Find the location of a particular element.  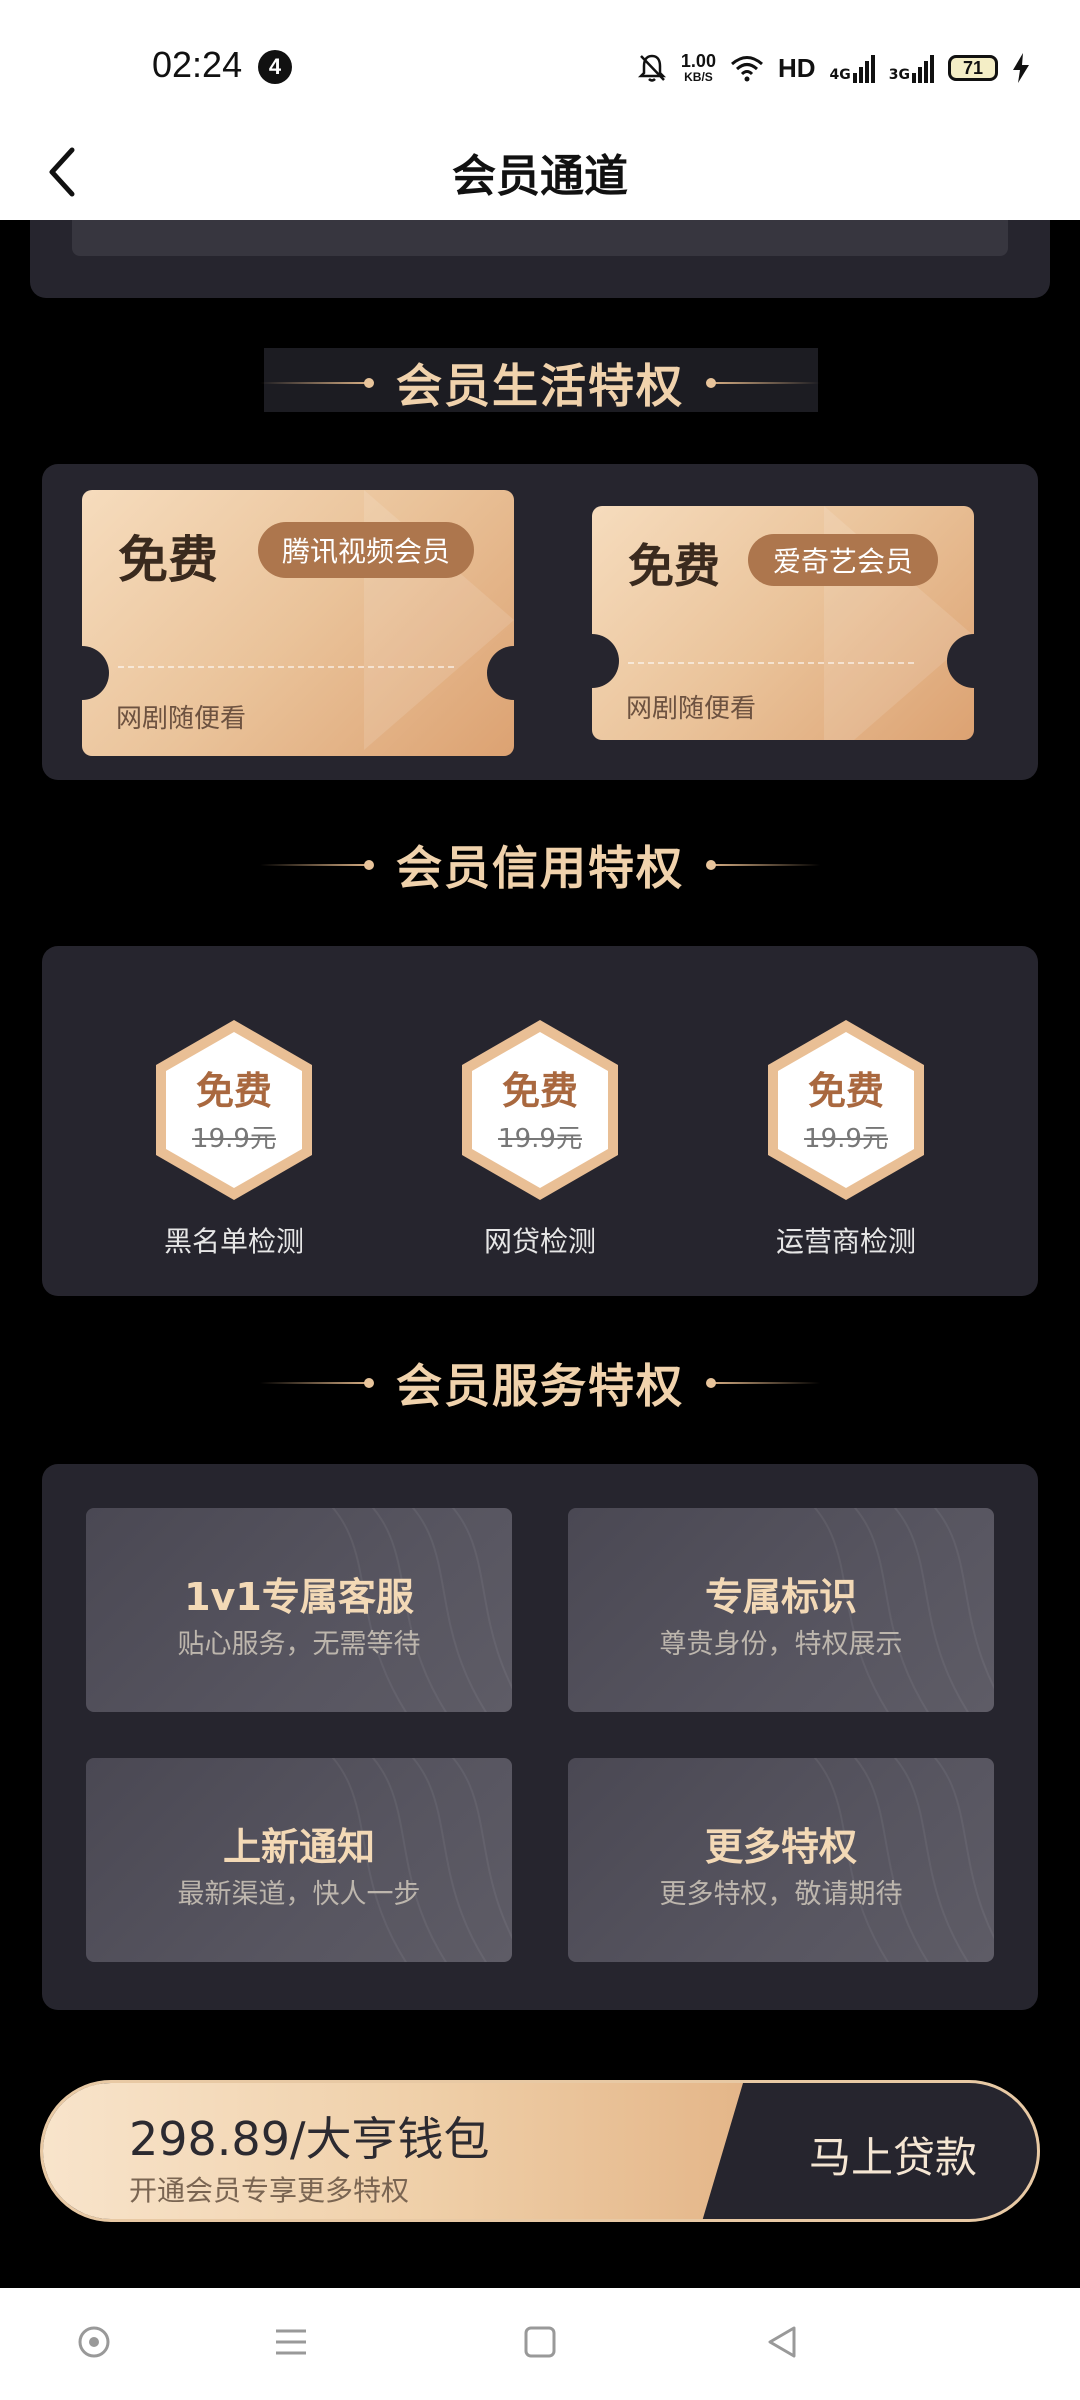

service-card-new-notice: 上新通知 最新渠道，快人一步 is located at coordinates (299, 1860).